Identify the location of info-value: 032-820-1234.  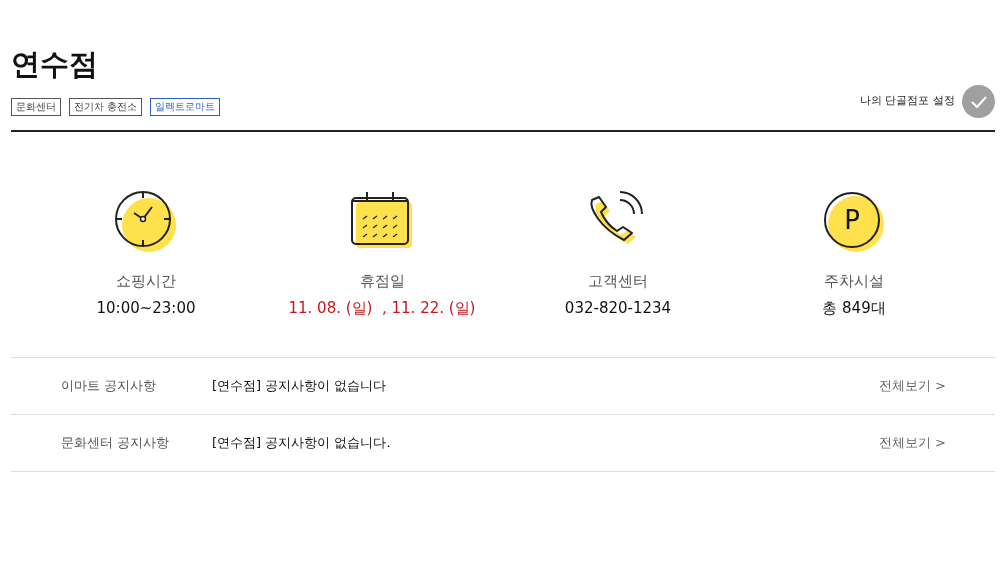
(618, 308).